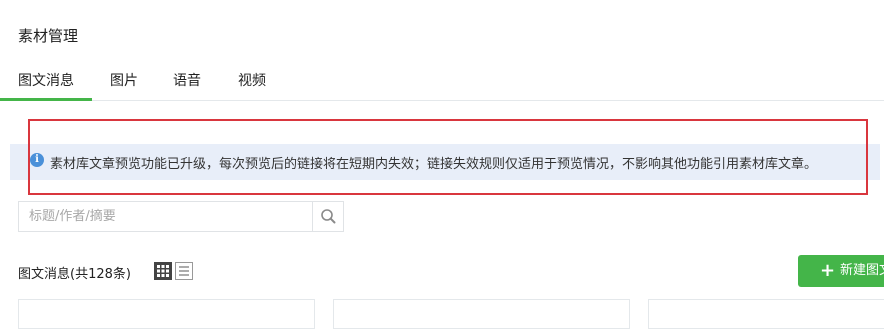 This screenshot has width=884, height=329. Describe the element at coordinates (166, 216) in the screenshot. I see `search-input` at that location.